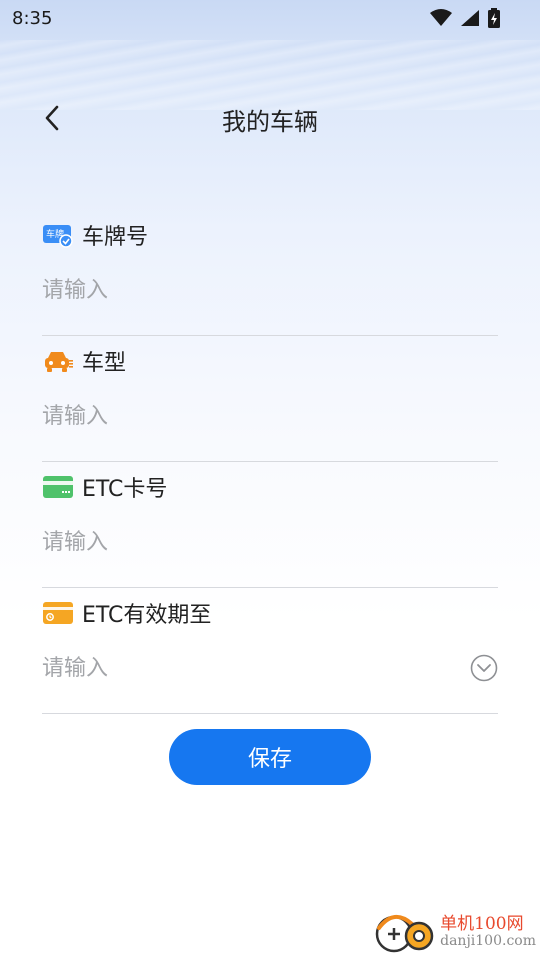 The height and width of the screenshot is (960, 540). Describe the element at coordinates (125, 489) in the screenshot. I see `etc-card-label: ETC卡号` at that location.